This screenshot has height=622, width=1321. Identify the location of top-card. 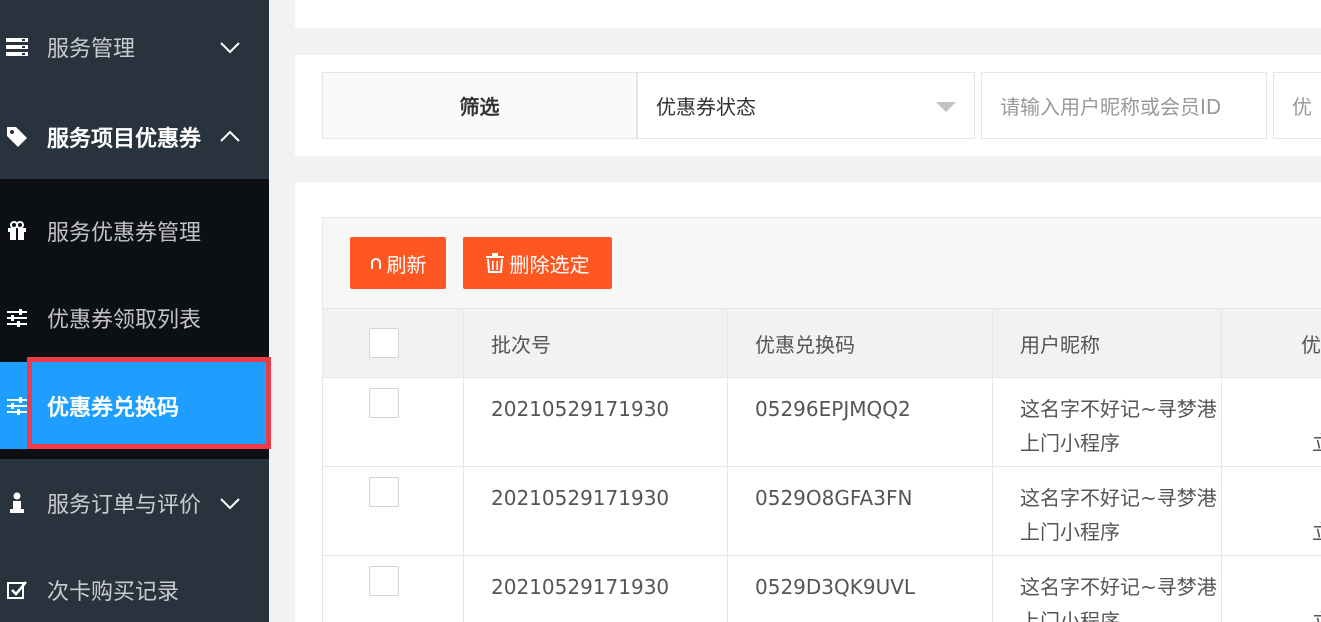
(808, 14).